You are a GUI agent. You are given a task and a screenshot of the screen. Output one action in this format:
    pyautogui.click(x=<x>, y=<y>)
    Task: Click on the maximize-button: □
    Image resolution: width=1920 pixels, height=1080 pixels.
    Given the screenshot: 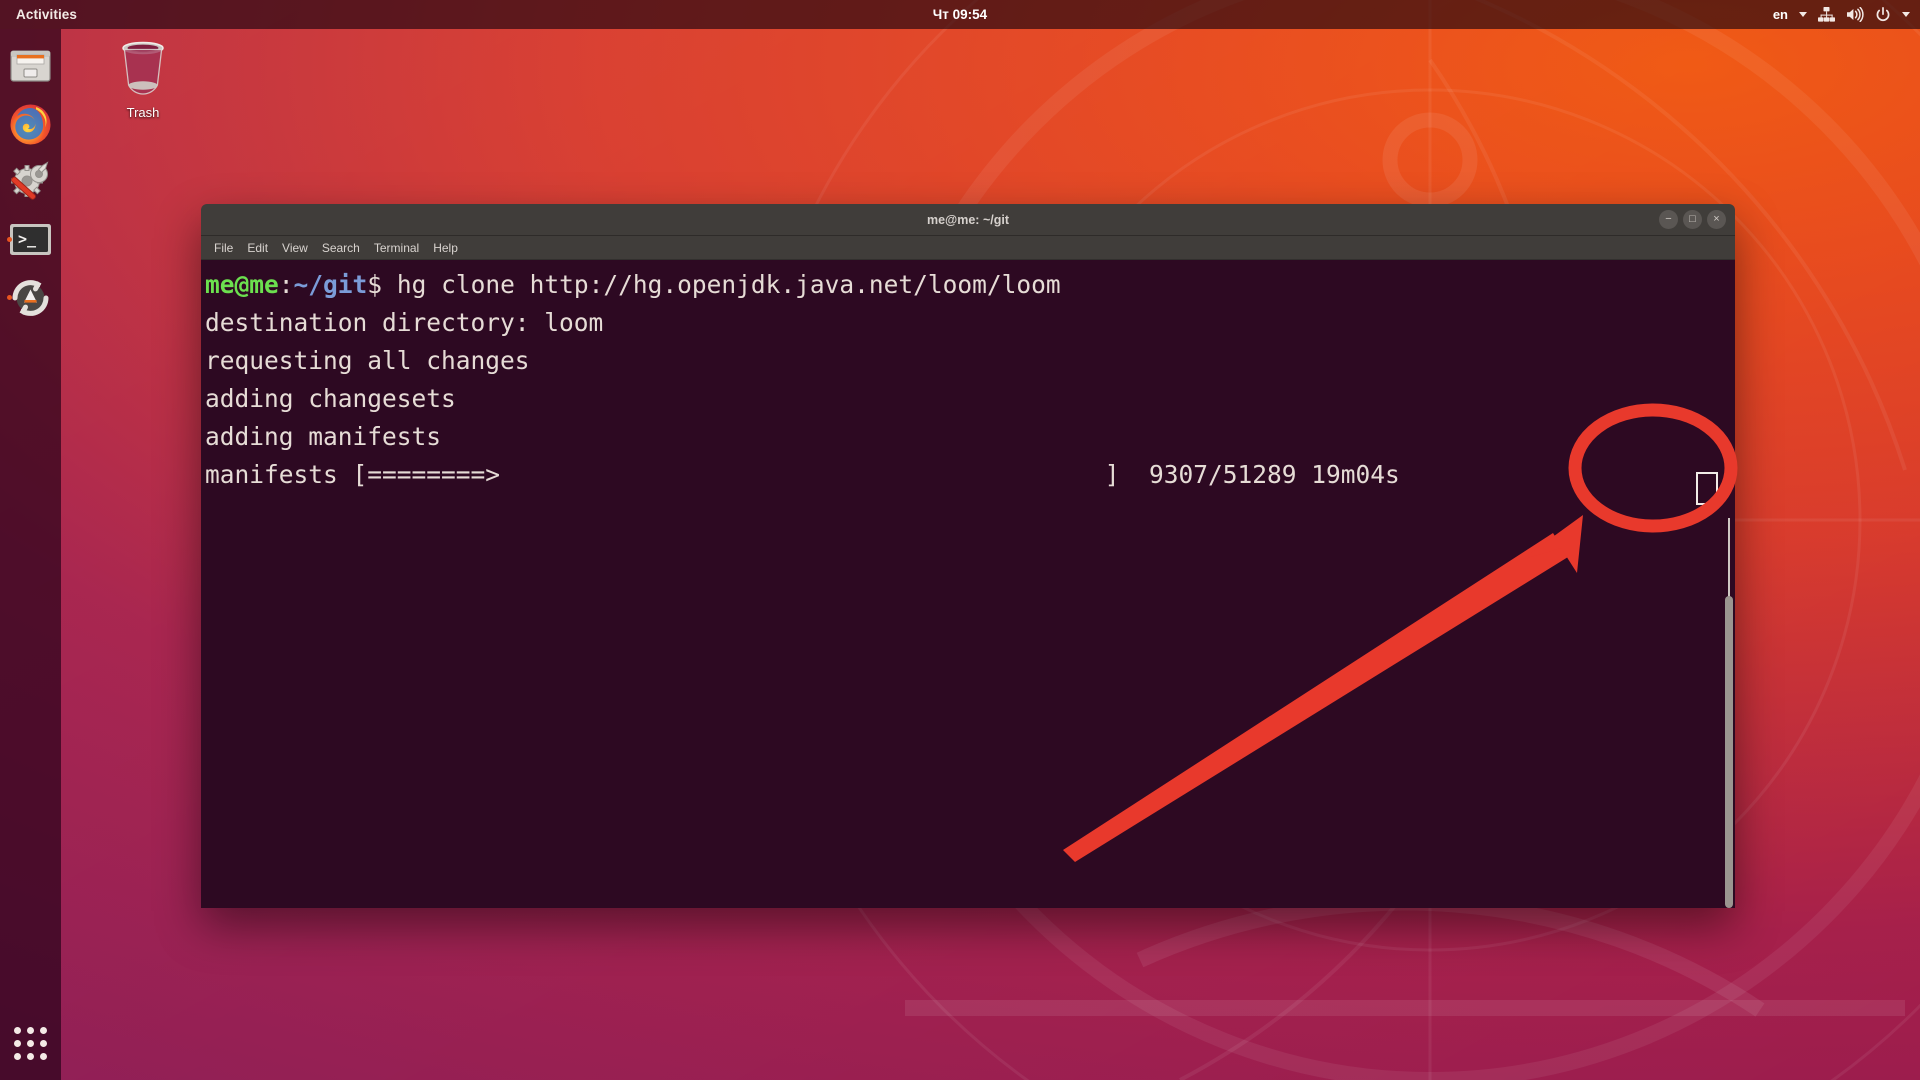 What is the action you would take?
    pyautogui.click(x=1692, y=219)
    